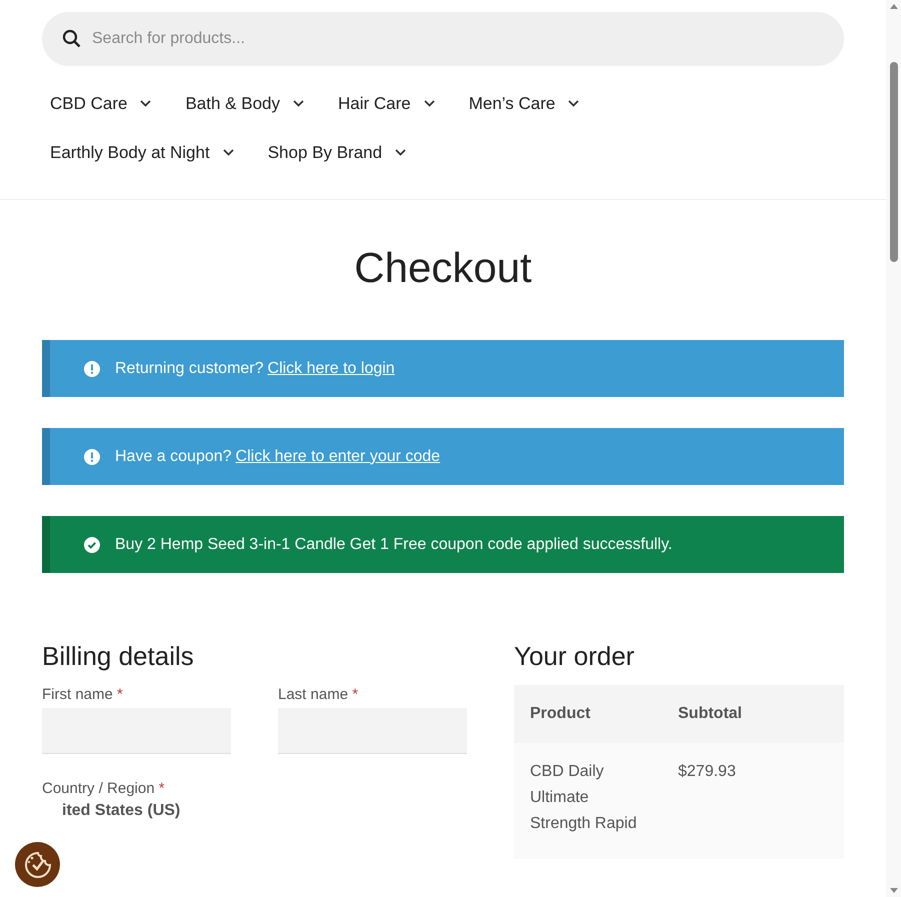 This screenshot has height=897, width=901. I want to click on nav-menu-item: CBD Care, so click(101, 103).